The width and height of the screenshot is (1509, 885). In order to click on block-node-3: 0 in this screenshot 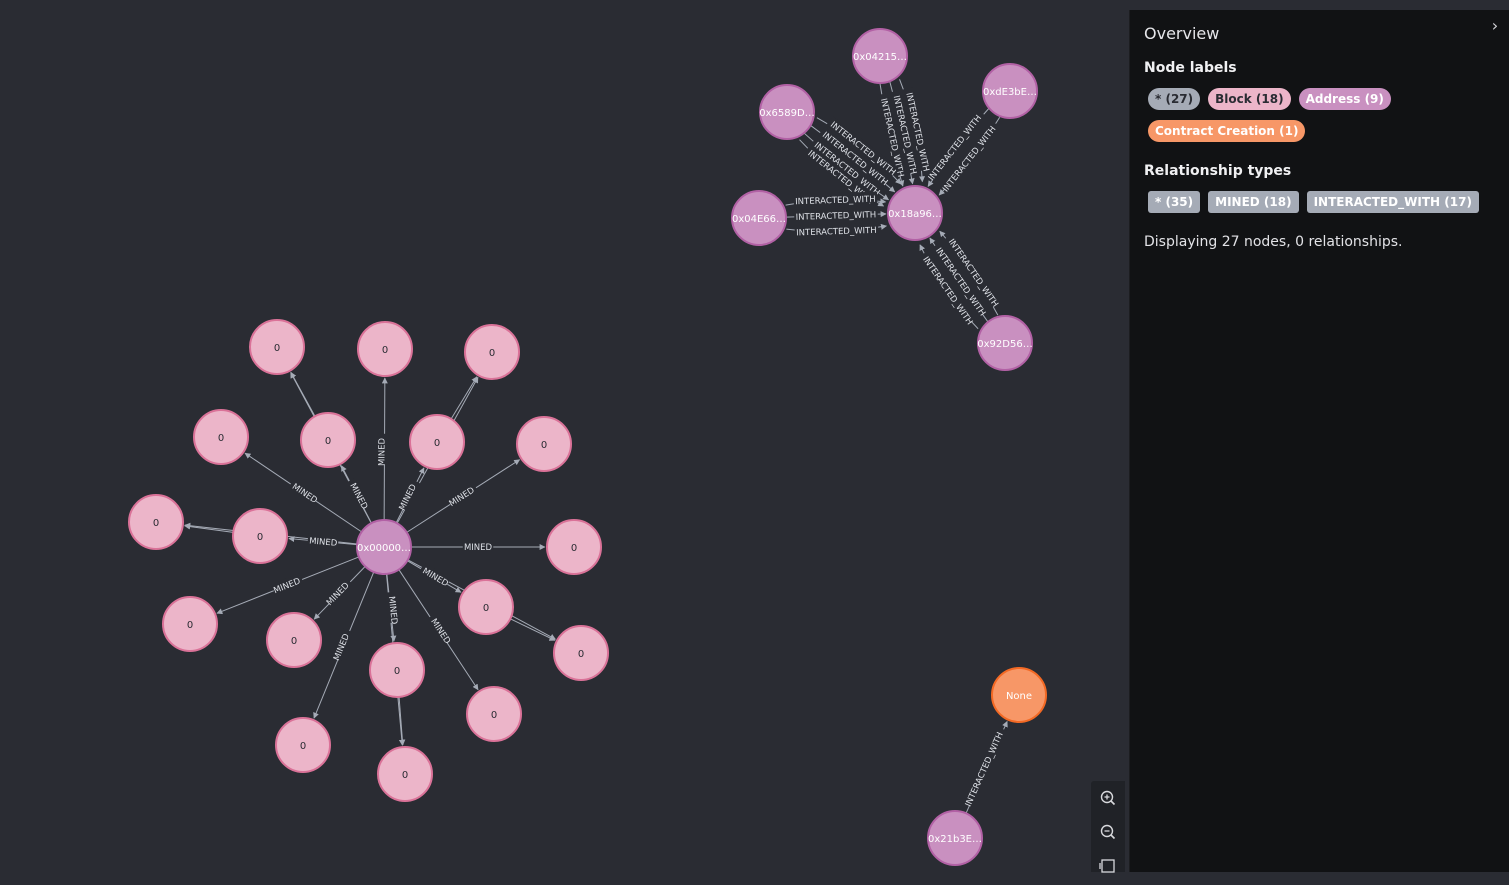, I will do `click(492, 352)`.